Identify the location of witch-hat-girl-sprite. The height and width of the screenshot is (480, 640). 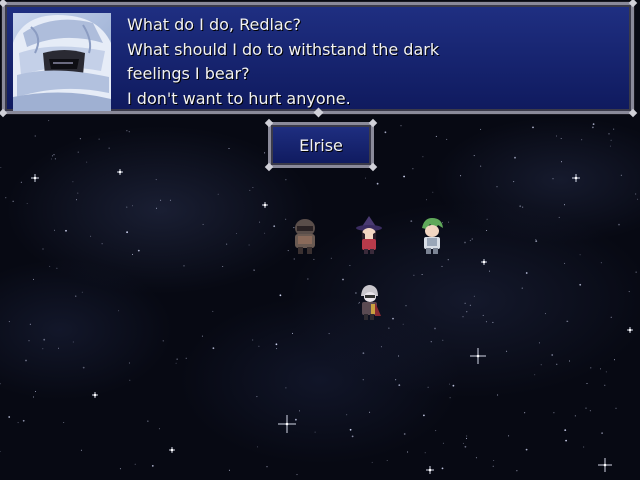
(369, 236).